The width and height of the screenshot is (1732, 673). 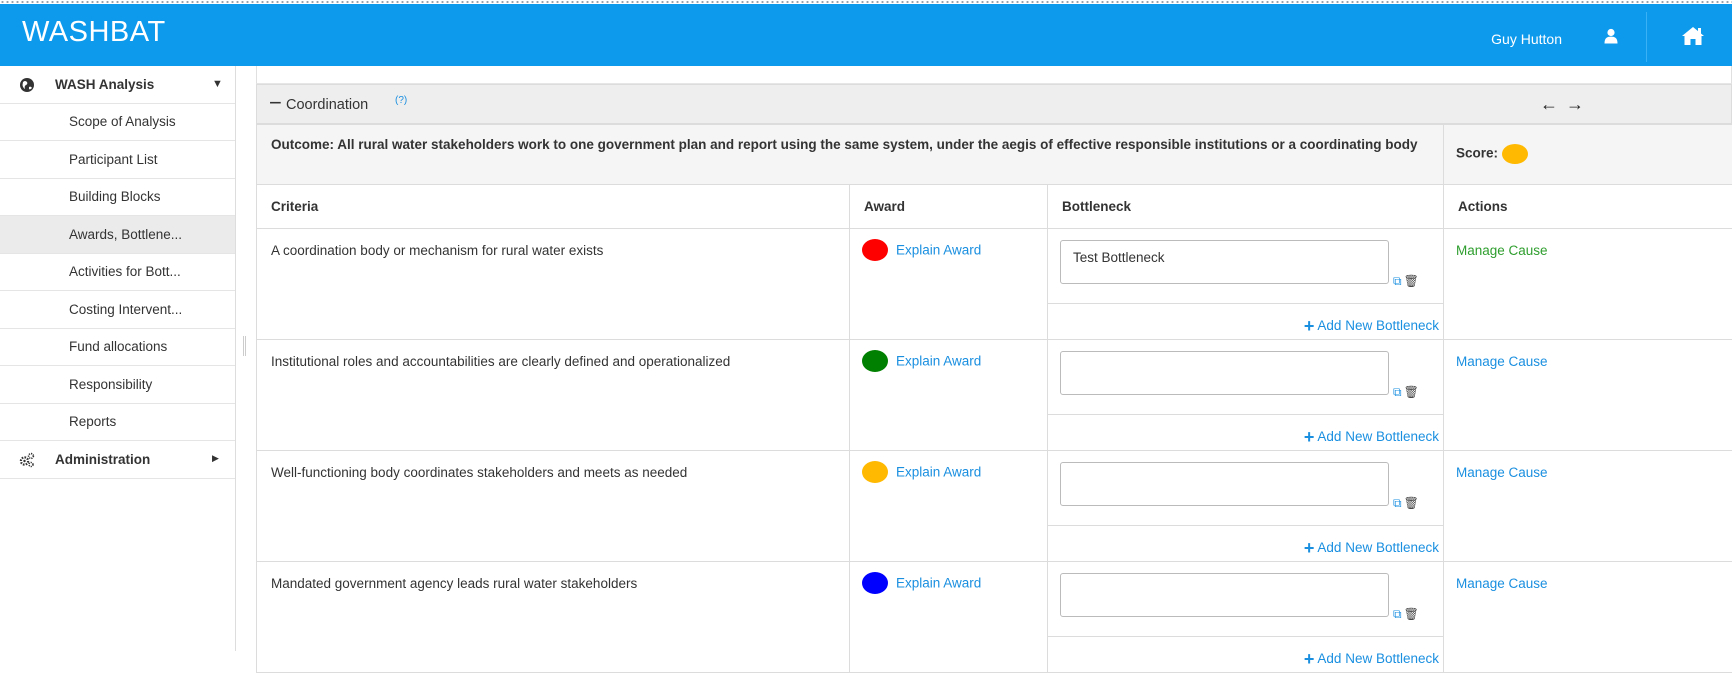 I want to click on app-title: WASHBAT, so click(x=94, y=32).